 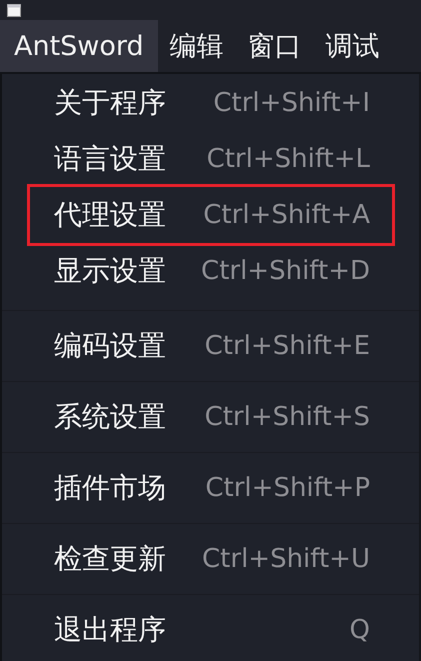 What do you see at coordinates (291, 103) in the screenshot?
I see `shortcut-label: Ctrl+Shift+I` at bounding box center [291, 103].